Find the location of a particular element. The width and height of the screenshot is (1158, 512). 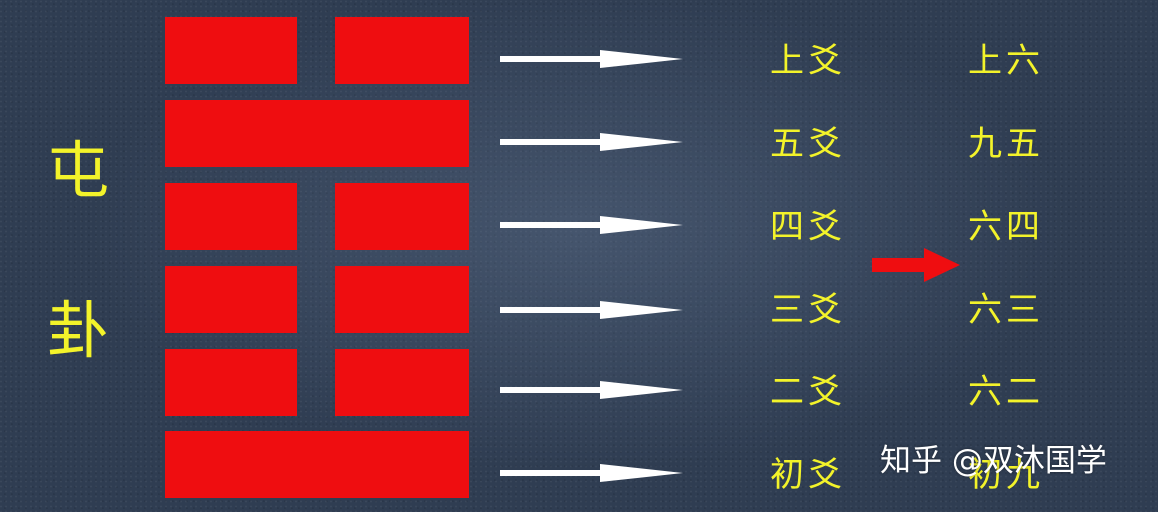

hexagram-title-char-2: 卦 is located at coordinates (77, 330).